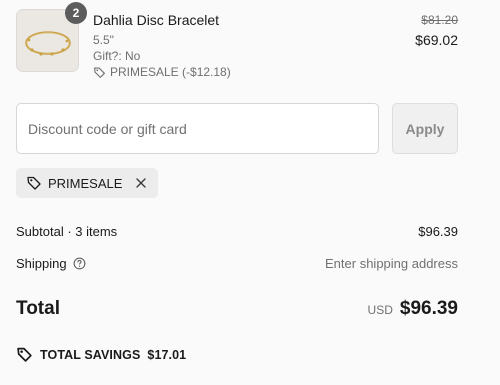 This screenshot has width=500, height=385. I want to click on close-icon, so click(141, 183).